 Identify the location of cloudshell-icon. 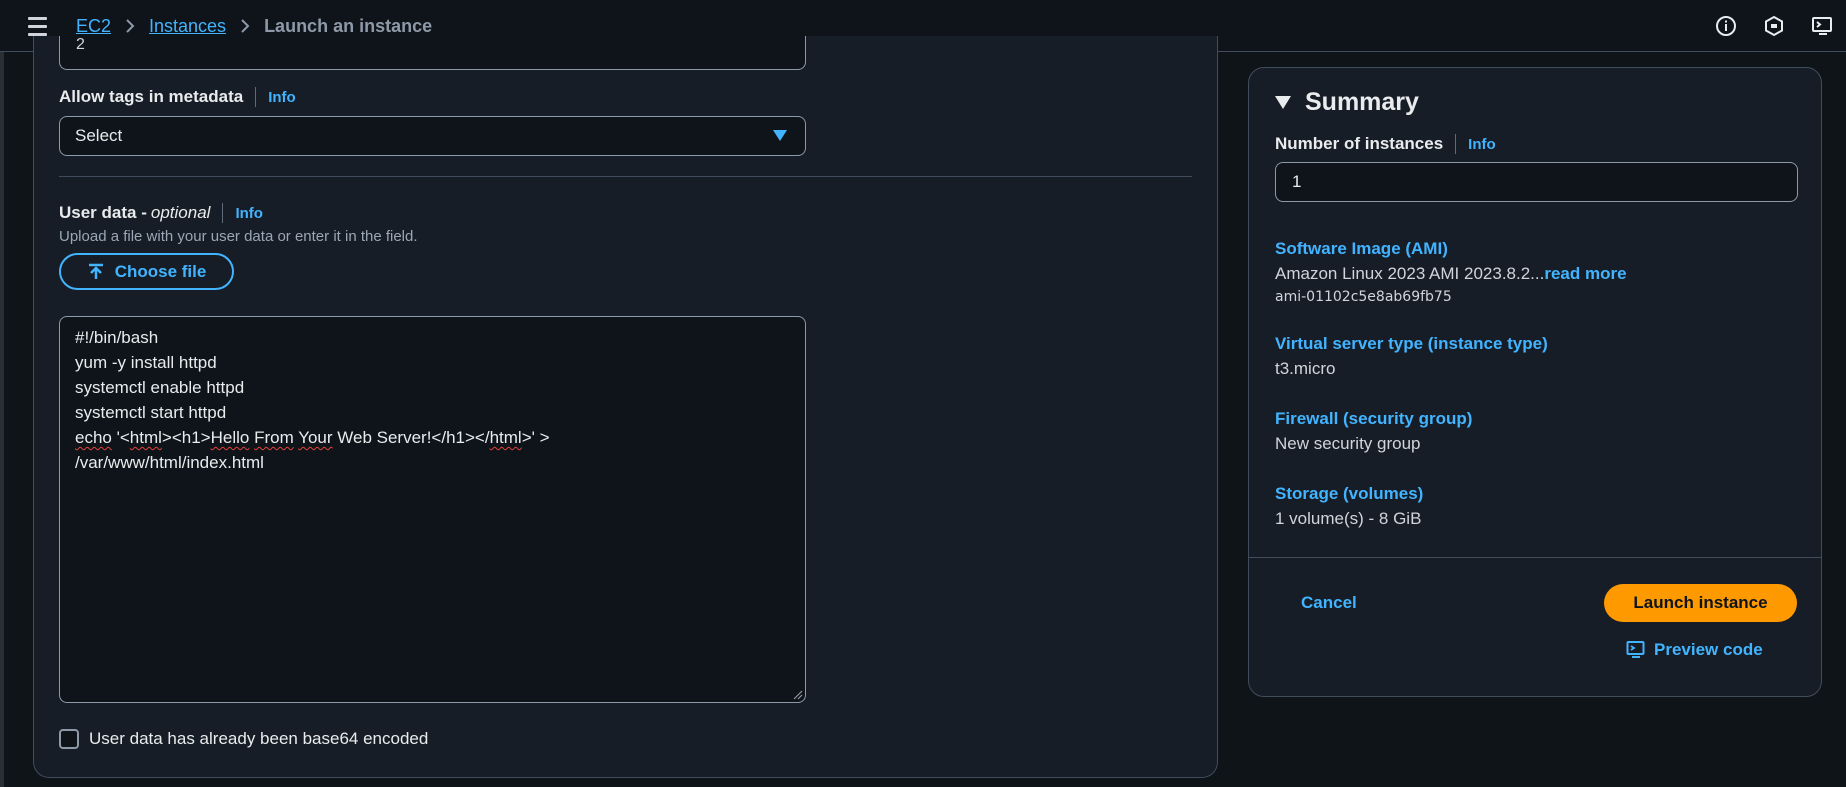
(1822, 26).